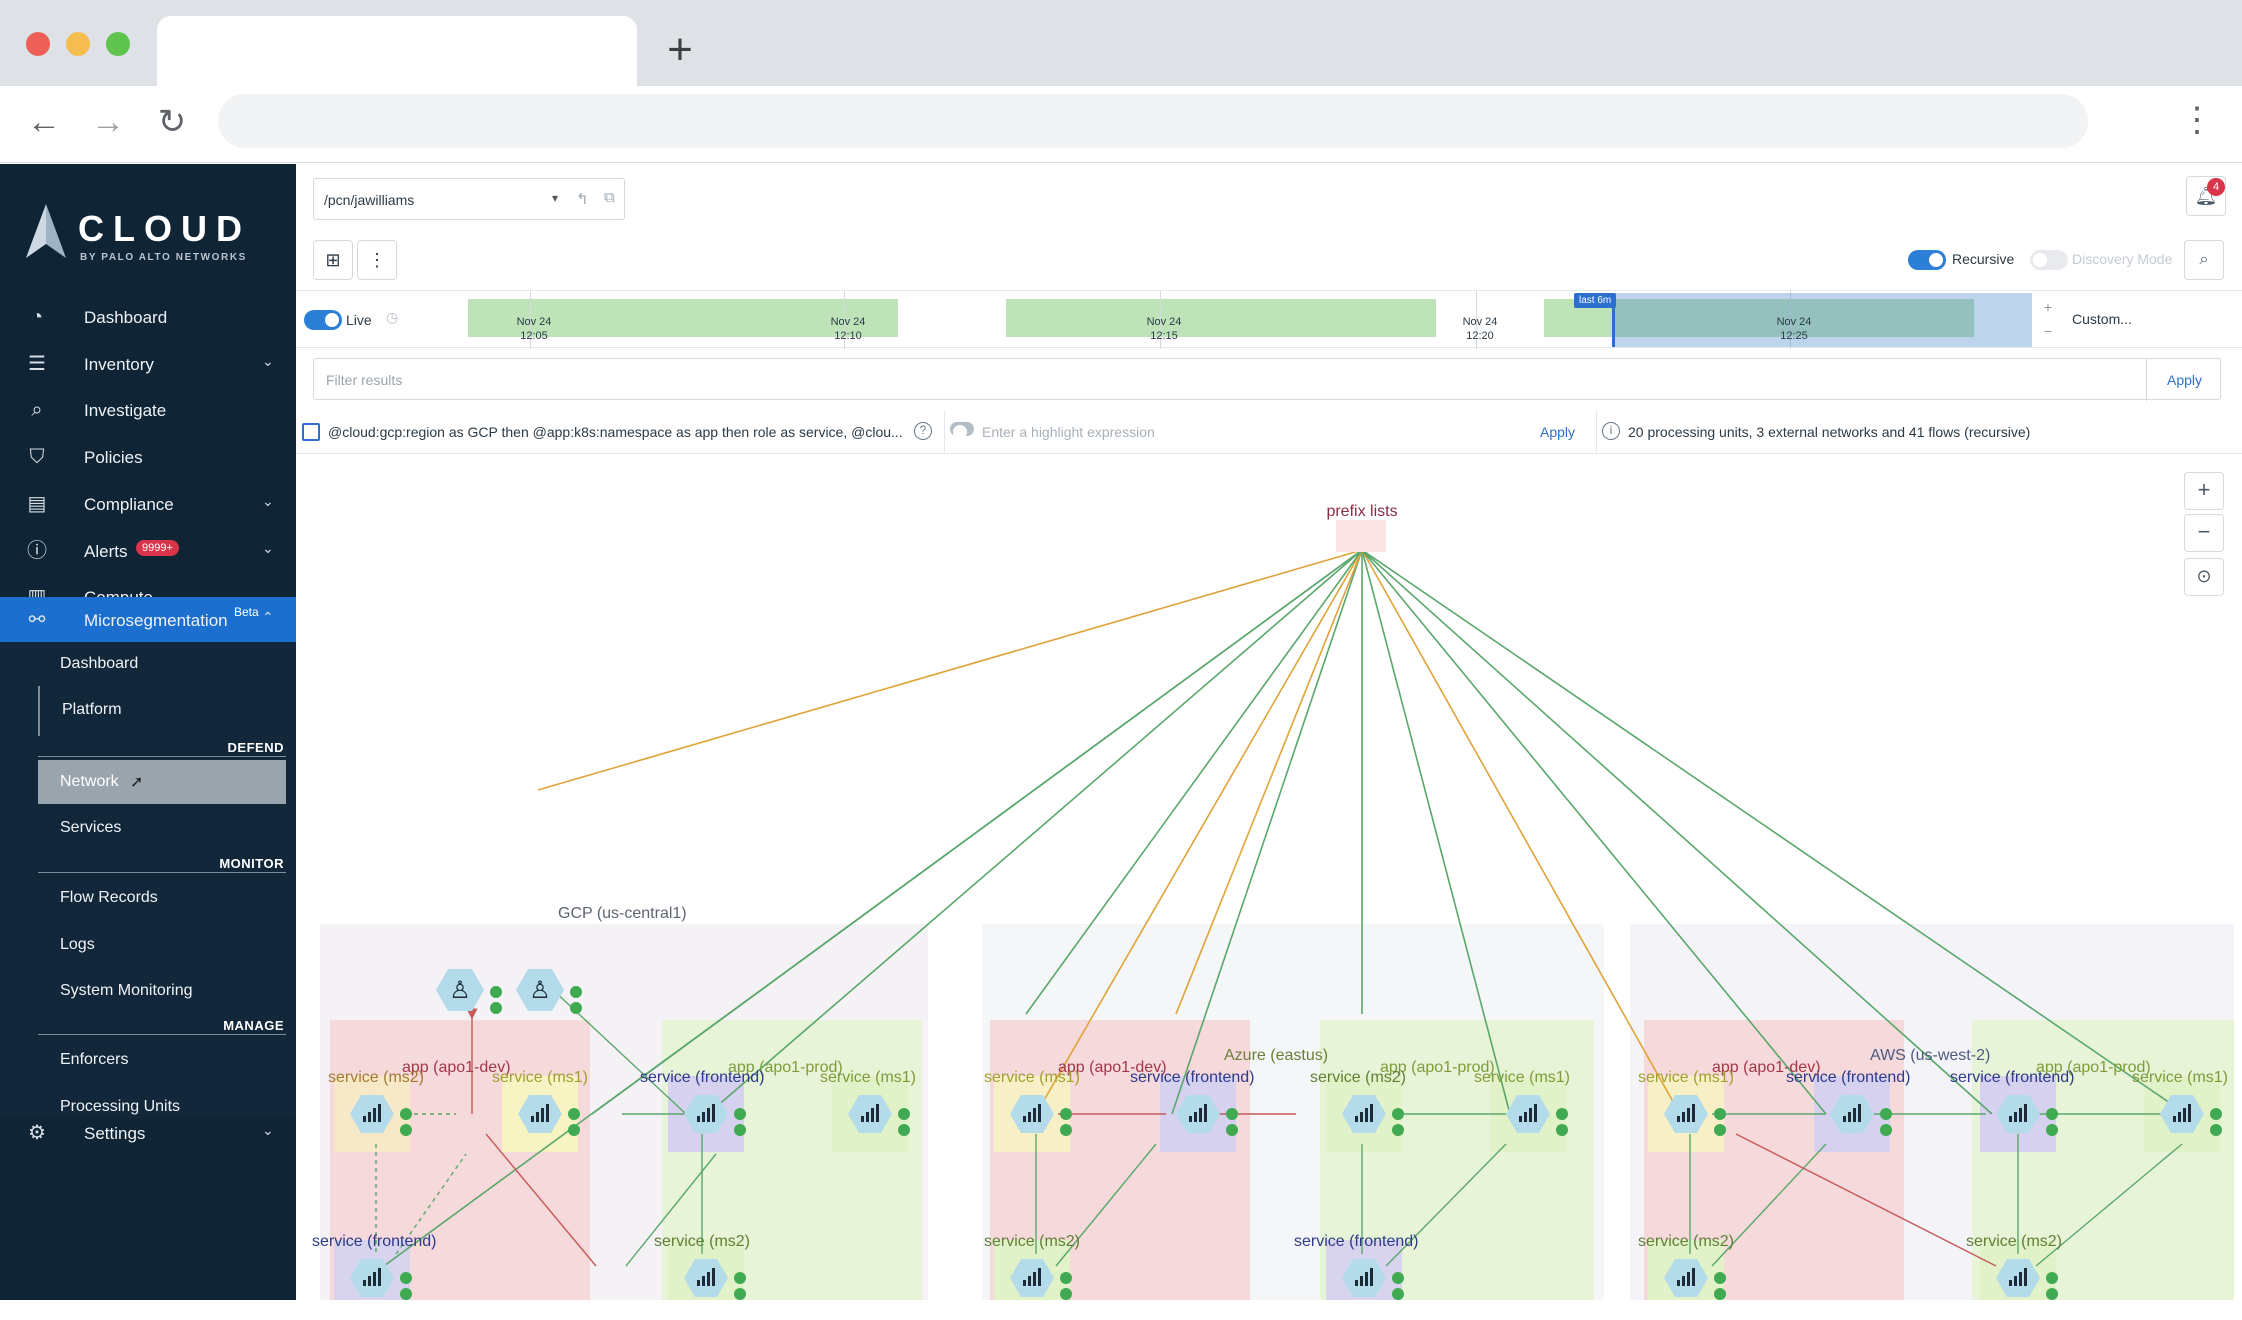  What do you see at coordinates (2122, 259) in the screenshot?
I see `discovery-mode-label: Discovery Mode` at bounding box center [2122, 259].